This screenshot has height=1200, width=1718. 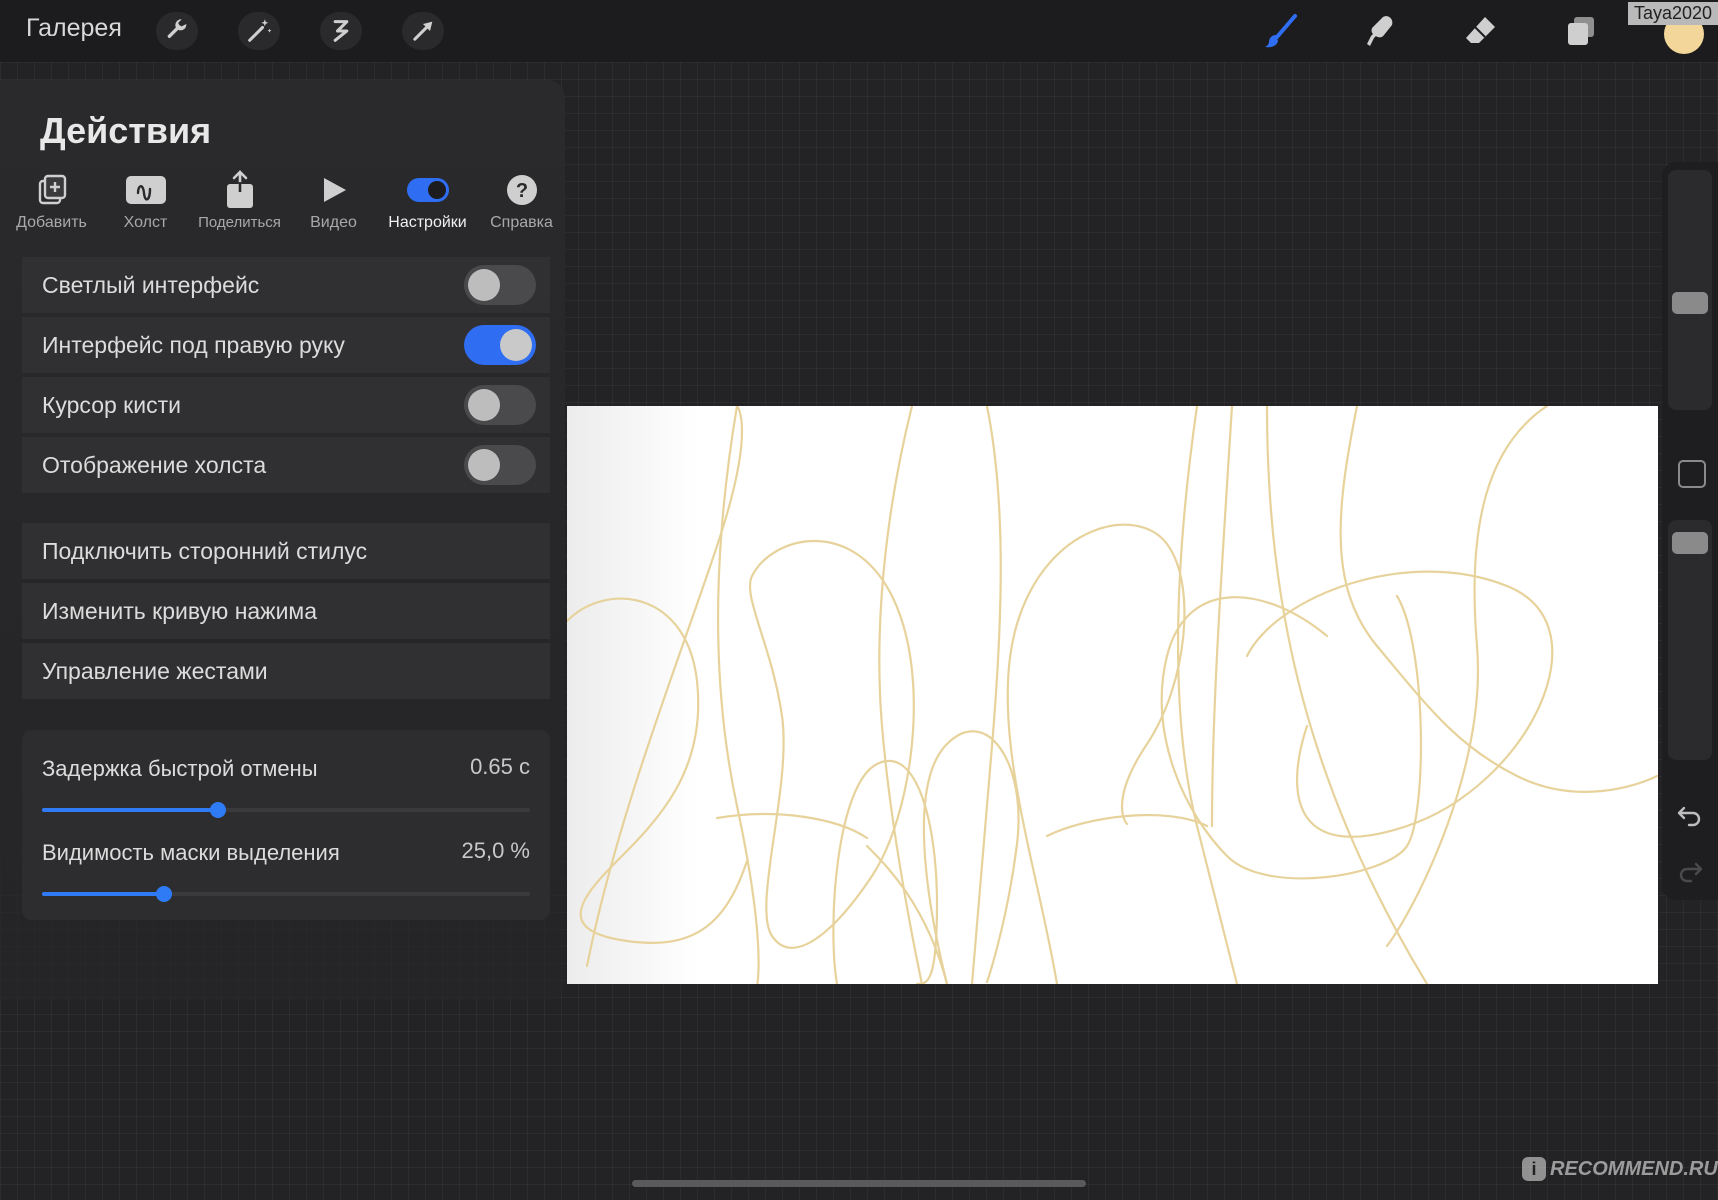 What do you see at coordinates (496, 850) in the screenshot?
I see `slider-value: 25,0 %` at bounding box center [496, 850].